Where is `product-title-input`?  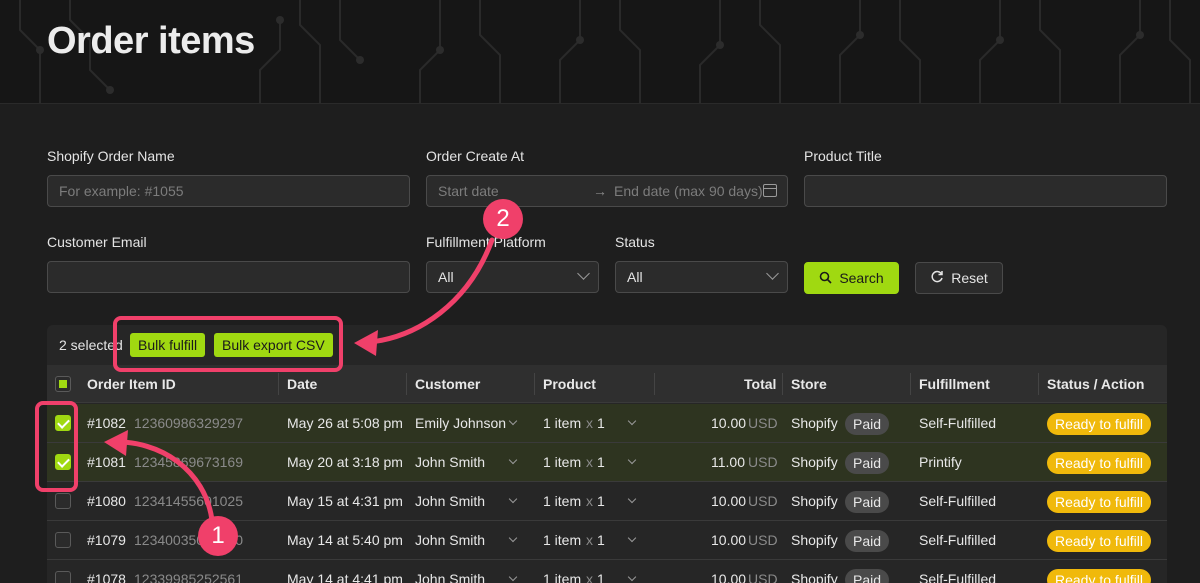 product-title-input is located at coordinates (985, 191).